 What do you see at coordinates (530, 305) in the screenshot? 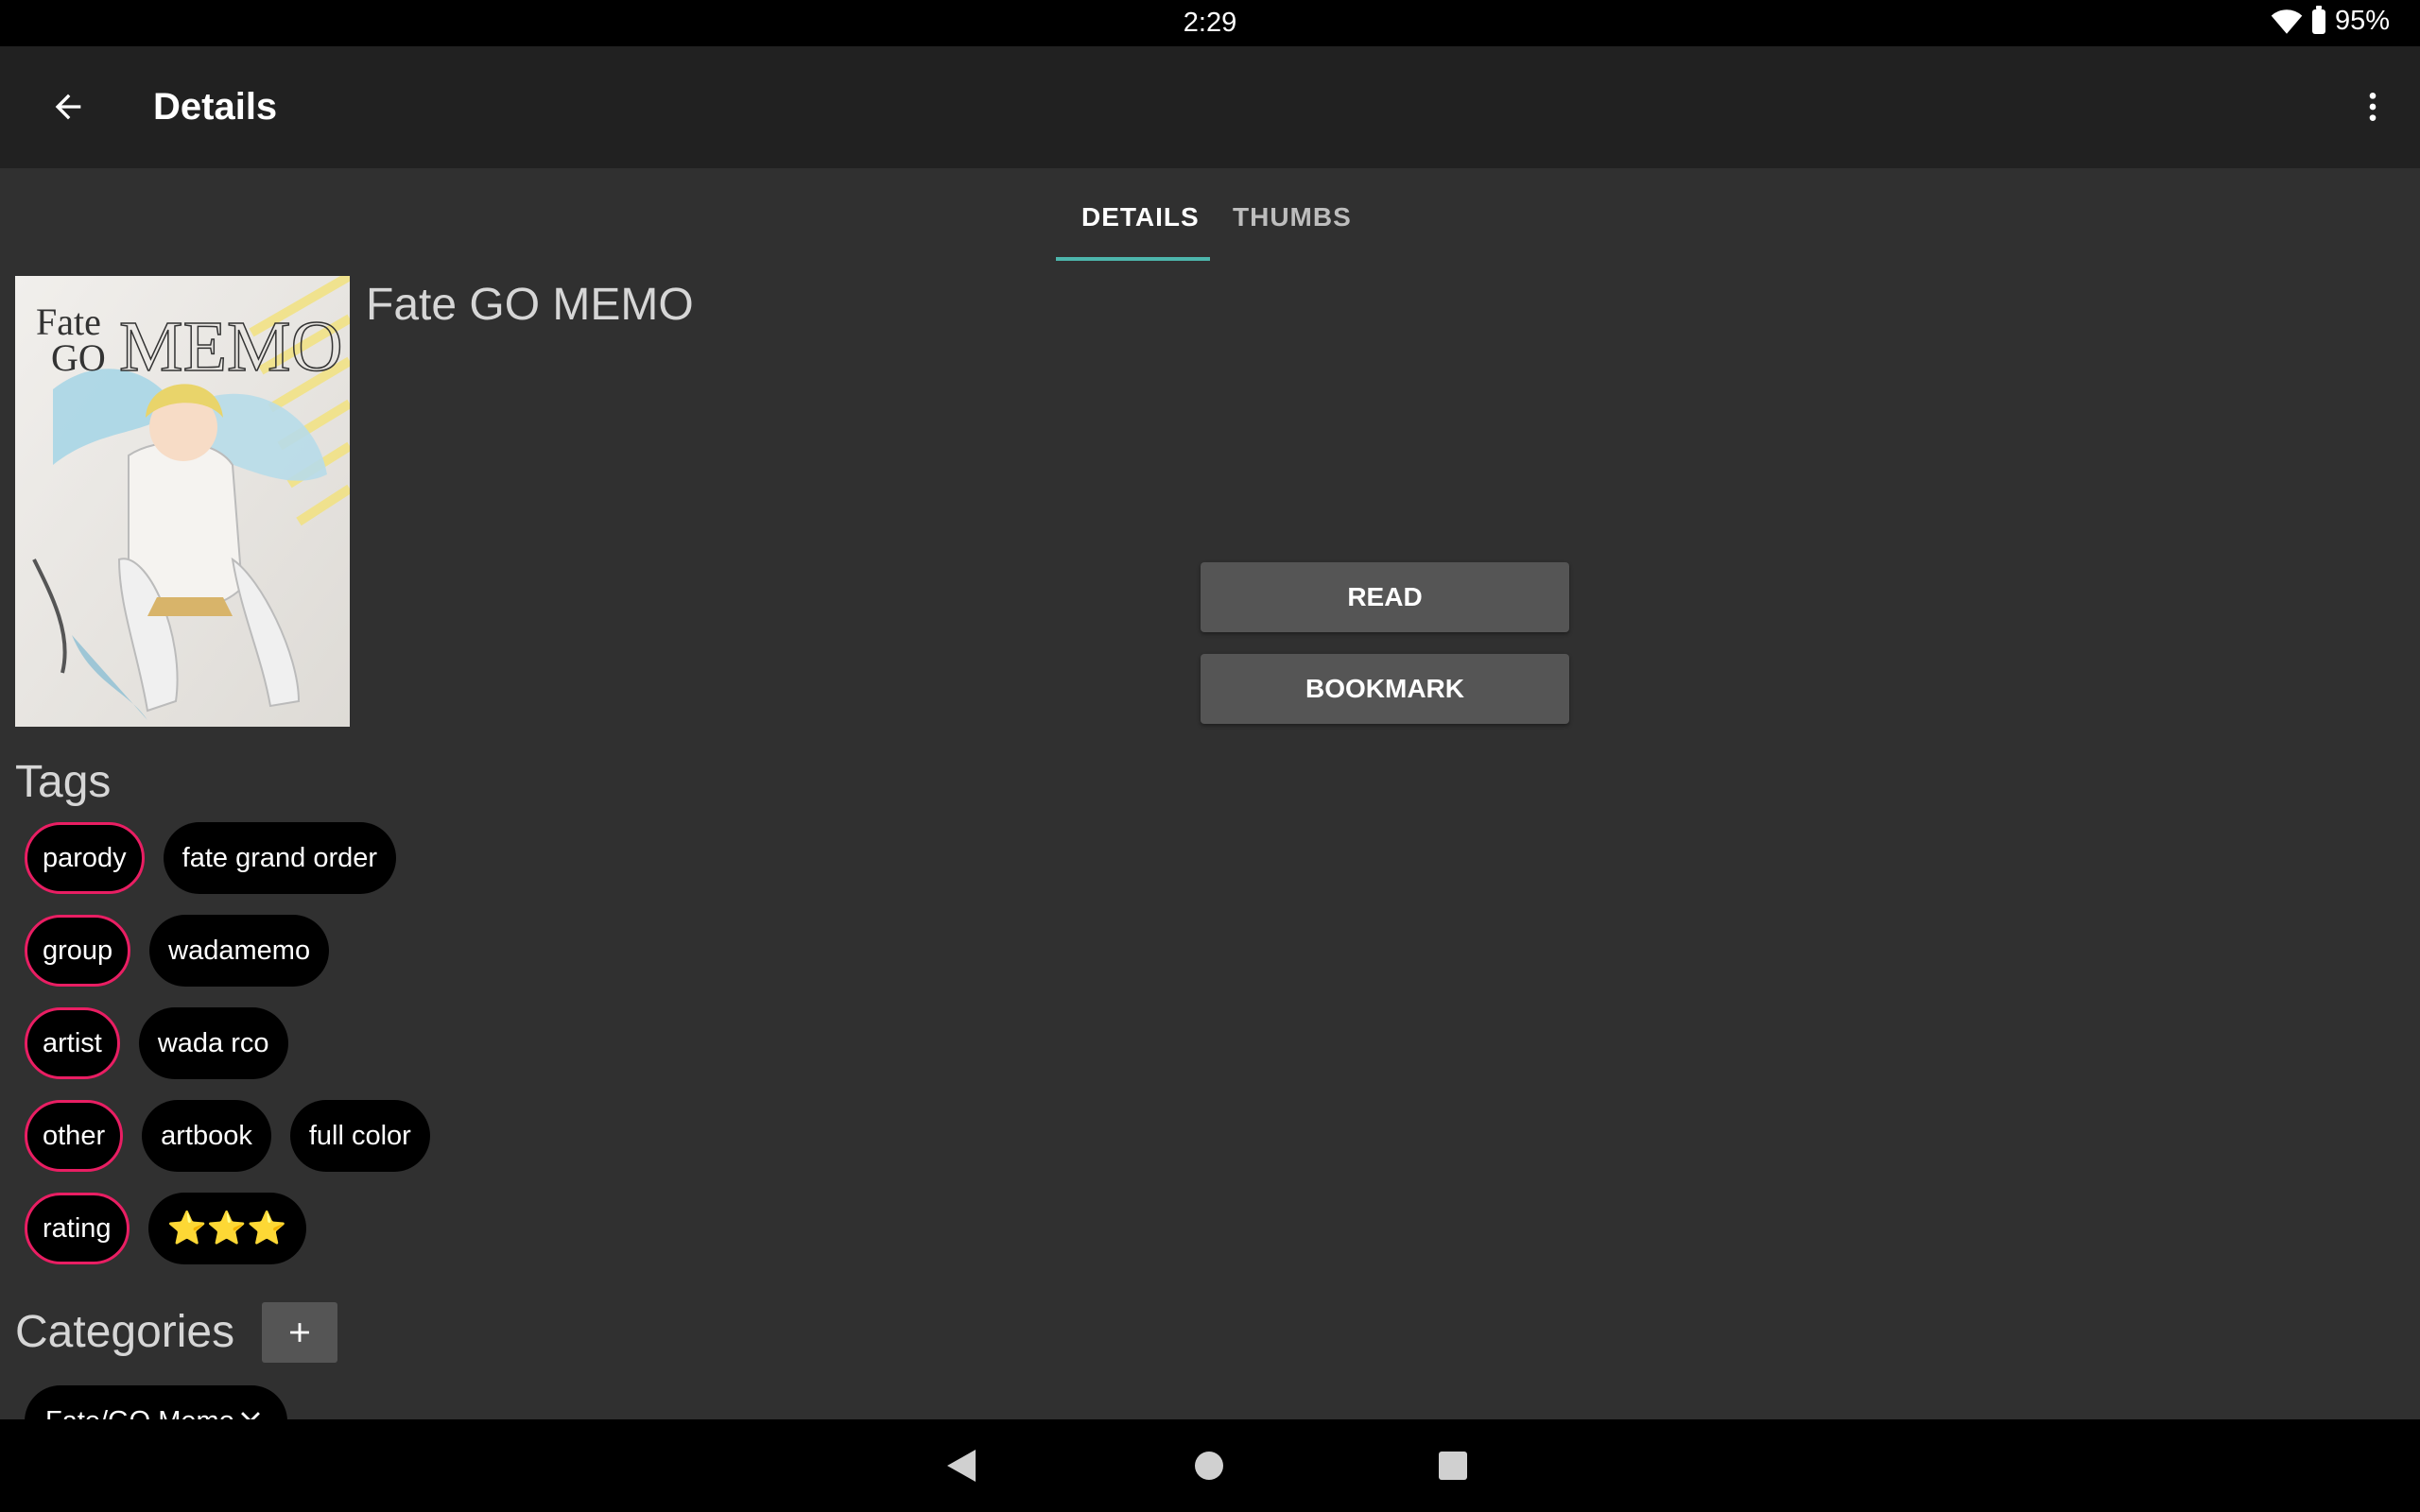
I see `gallery-title: Fate GO MEMO` at bounding box center [530, 305].